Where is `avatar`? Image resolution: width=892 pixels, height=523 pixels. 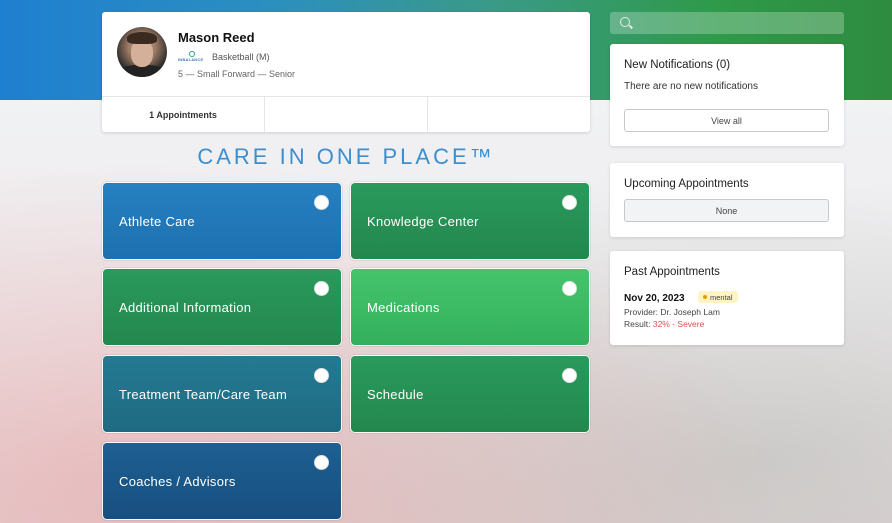
avatar is located at coordinates (142, 52).